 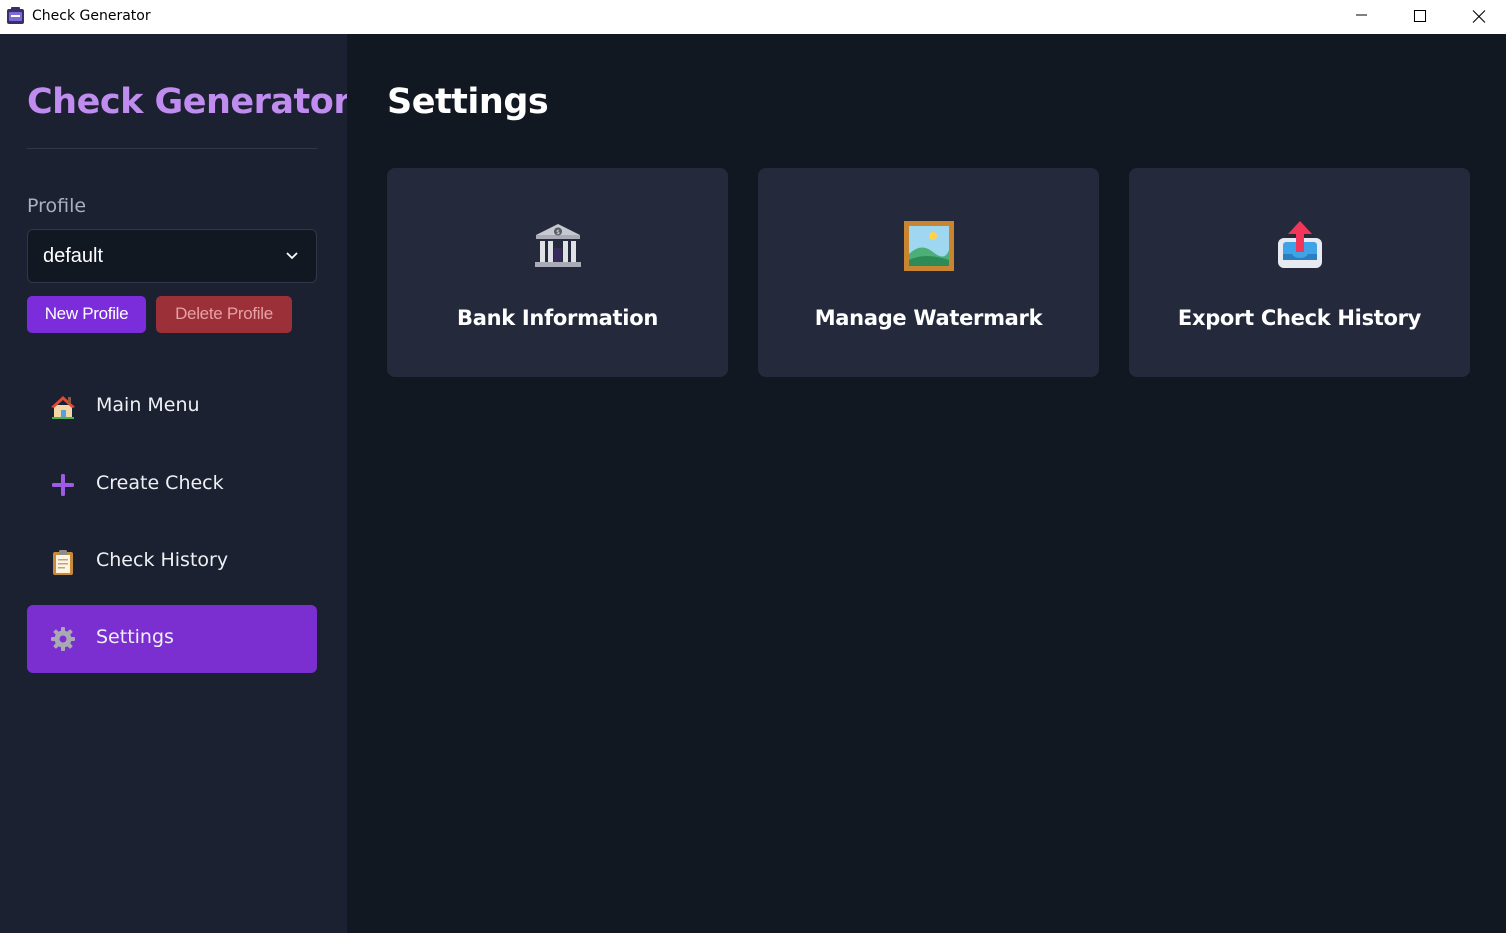 I want to click on nav-item-settings: Settings, so click(x=172, y=639).